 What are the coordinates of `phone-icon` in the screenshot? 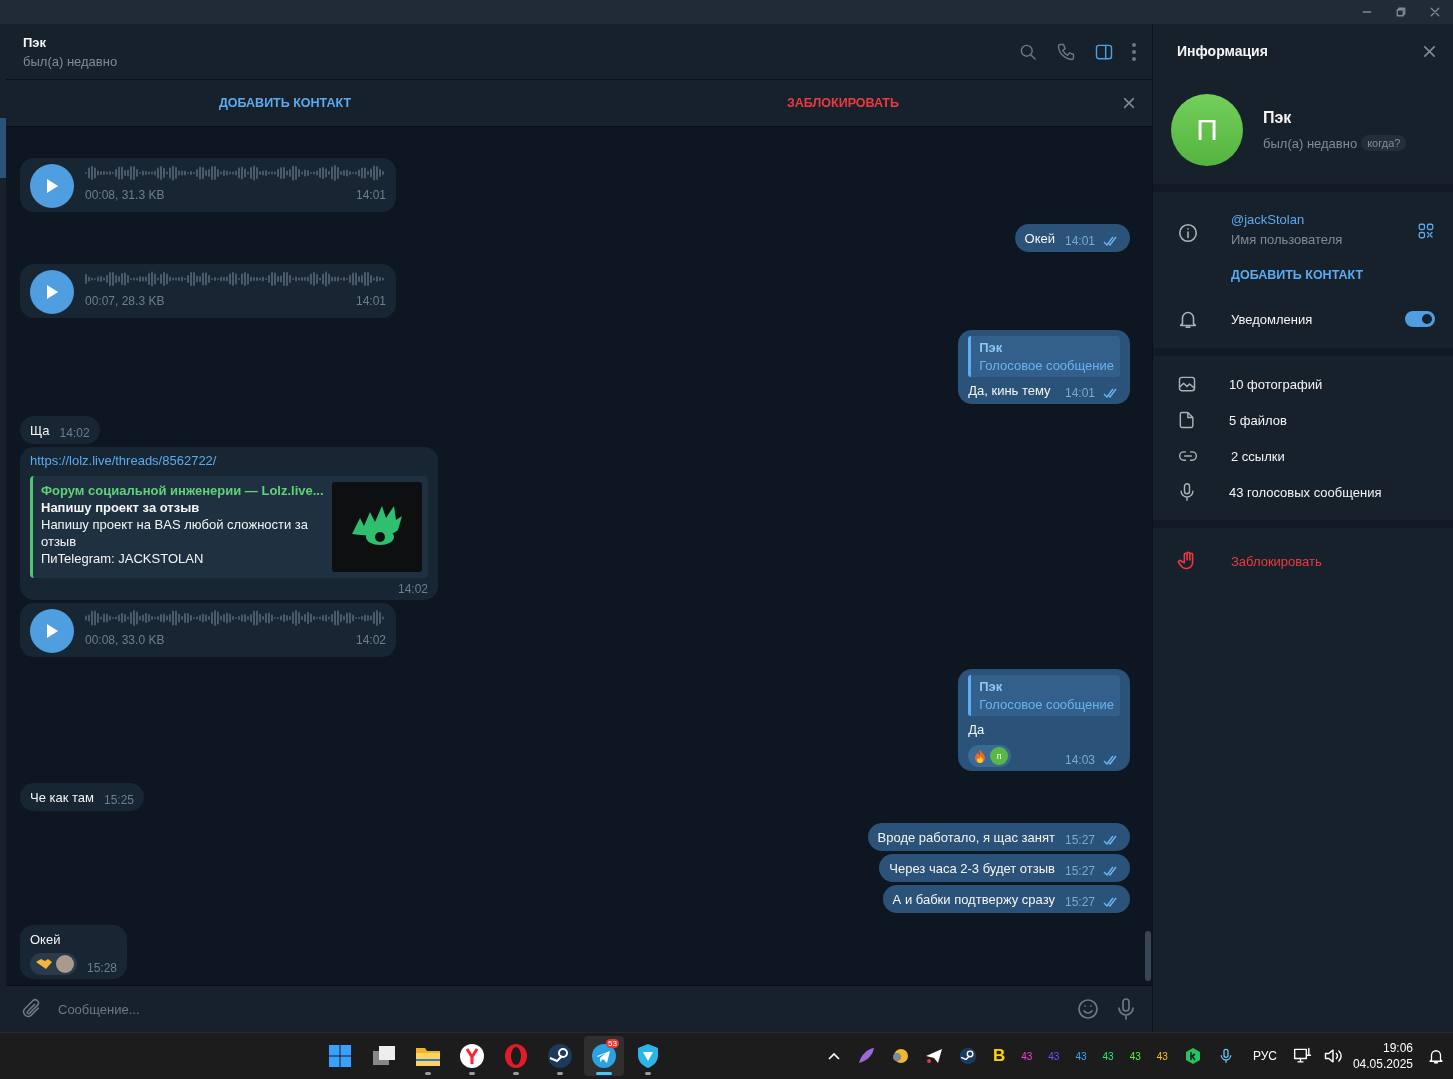 It's located at (1066, 51).